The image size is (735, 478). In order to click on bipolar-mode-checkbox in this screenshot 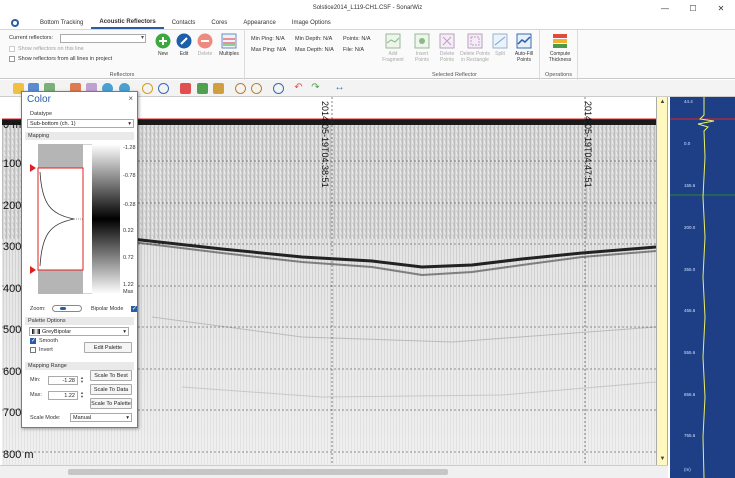, I will do `click(134, 308)`.